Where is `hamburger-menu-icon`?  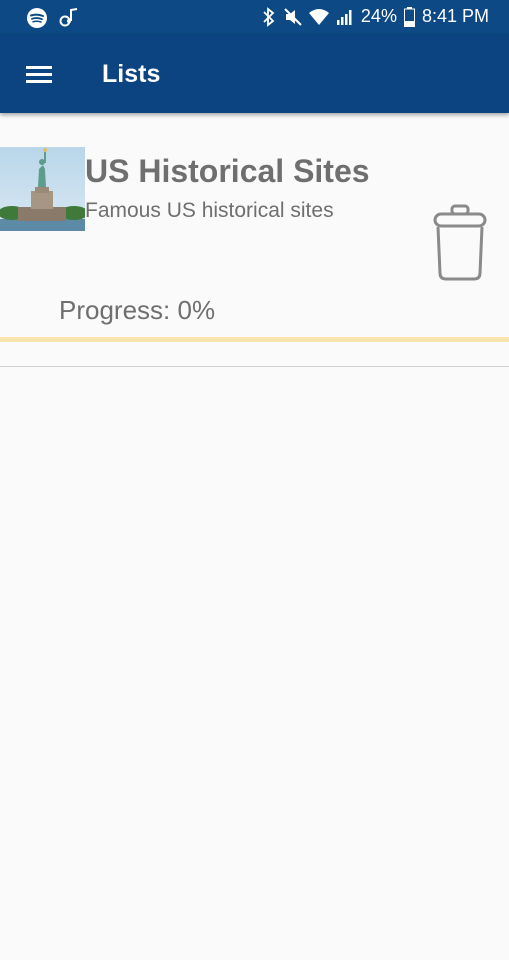 hamburger-menu-icon is located at coordinates (39, 74).